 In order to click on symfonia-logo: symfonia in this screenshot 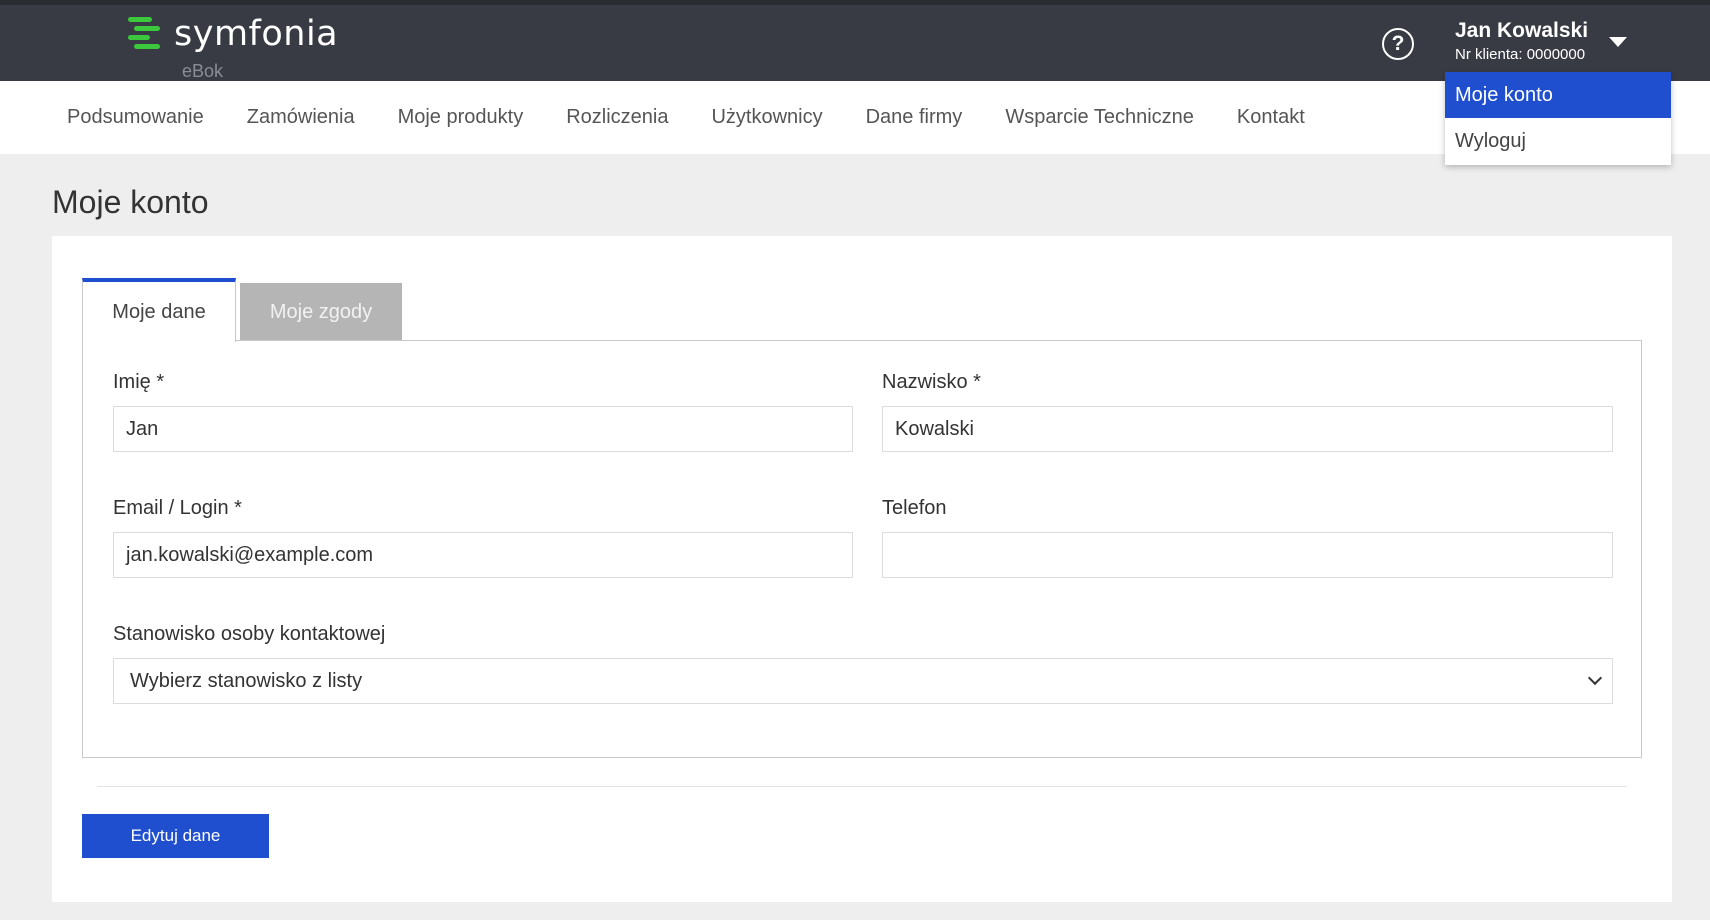, I will do `click(233, 34)`.